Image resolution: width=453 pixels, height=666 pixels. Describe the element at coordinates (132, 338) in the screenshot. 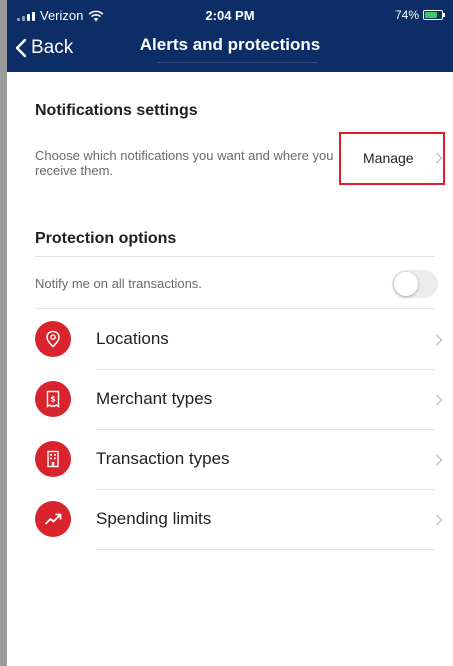

I see `list-item-label: Locations` at that location.